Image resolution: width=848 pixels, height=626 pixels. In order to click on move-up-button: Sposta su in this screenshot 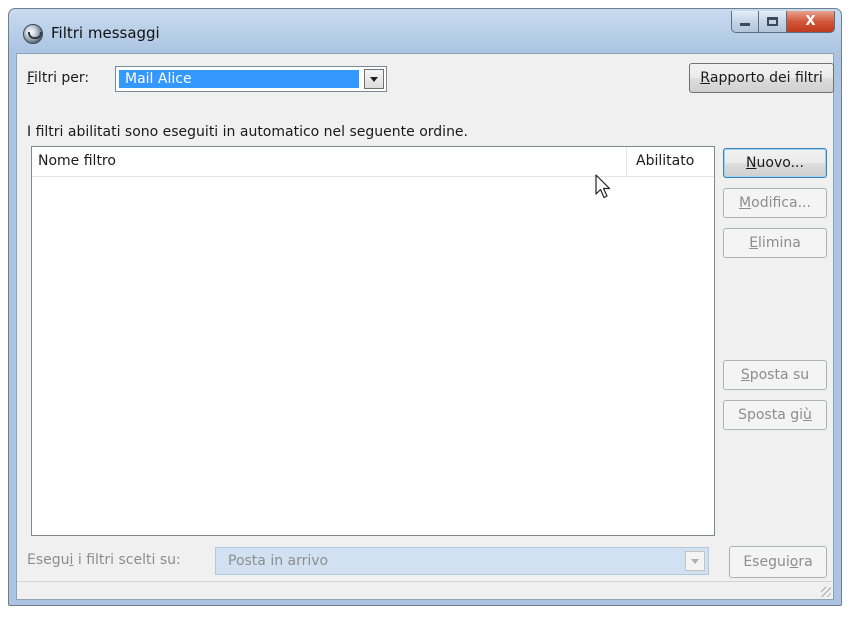, I will do `click(775, 375)`.